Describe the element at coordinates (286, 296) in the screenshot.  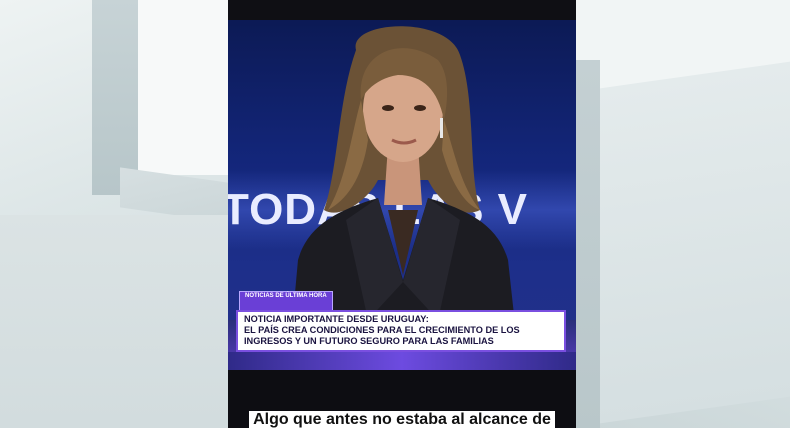
I see `breaking-news-tag-text: NOTICIAS DE ÚLTIMA HORA` at that location.